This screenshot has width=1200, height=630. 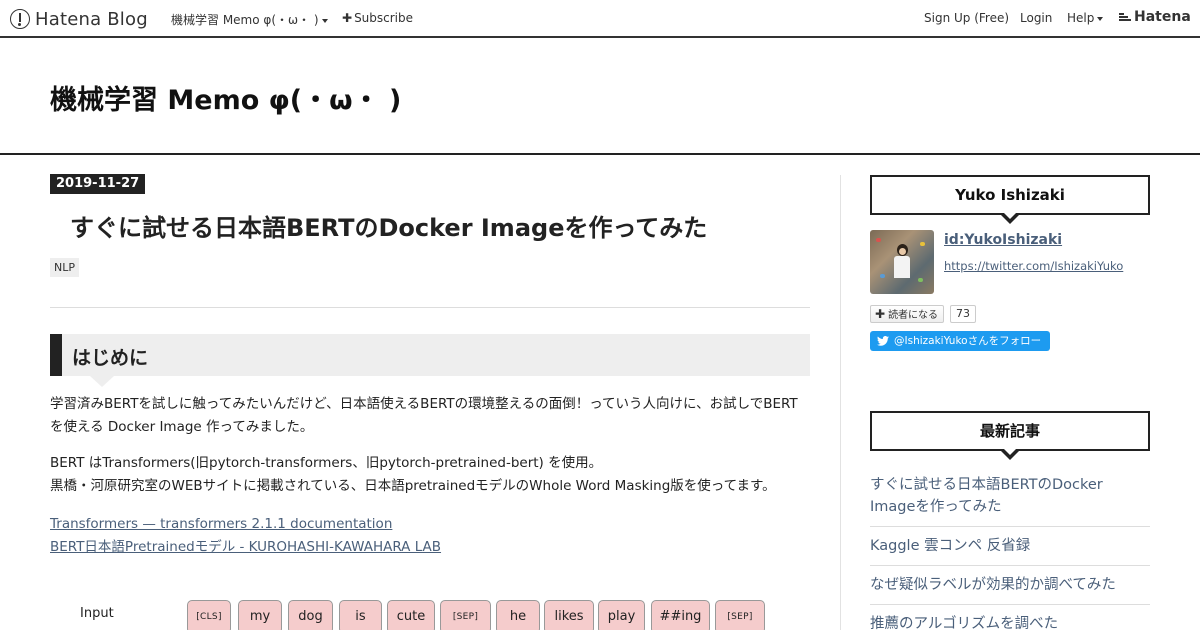 I want to click on hatena-logo-icon, so click(x=20, y=19).